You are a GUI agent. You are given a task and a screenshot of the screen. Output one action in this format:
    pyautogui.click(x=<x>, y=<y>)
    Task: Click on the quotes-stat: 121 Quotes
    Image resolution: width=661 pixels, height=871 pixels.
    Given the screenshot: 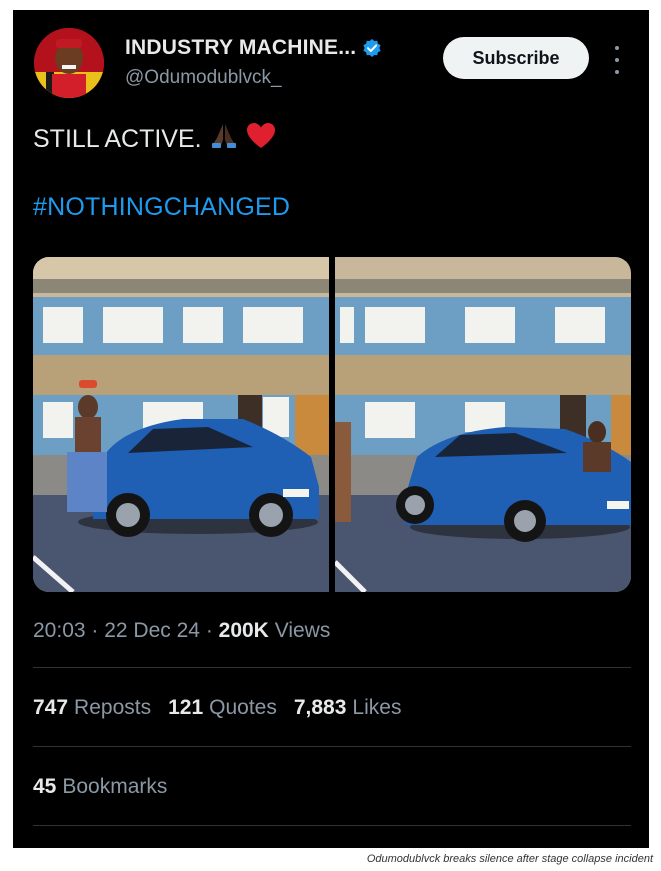 What is the action you would take?
    pyautogui.click(x=222, y=708)
    